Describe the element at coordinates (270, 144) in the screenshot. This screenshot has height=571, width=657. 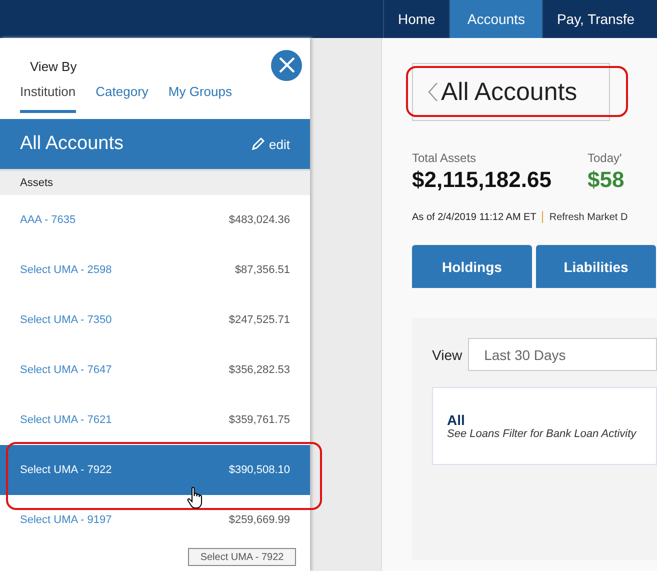
I see `edit-link: edit` at that location.